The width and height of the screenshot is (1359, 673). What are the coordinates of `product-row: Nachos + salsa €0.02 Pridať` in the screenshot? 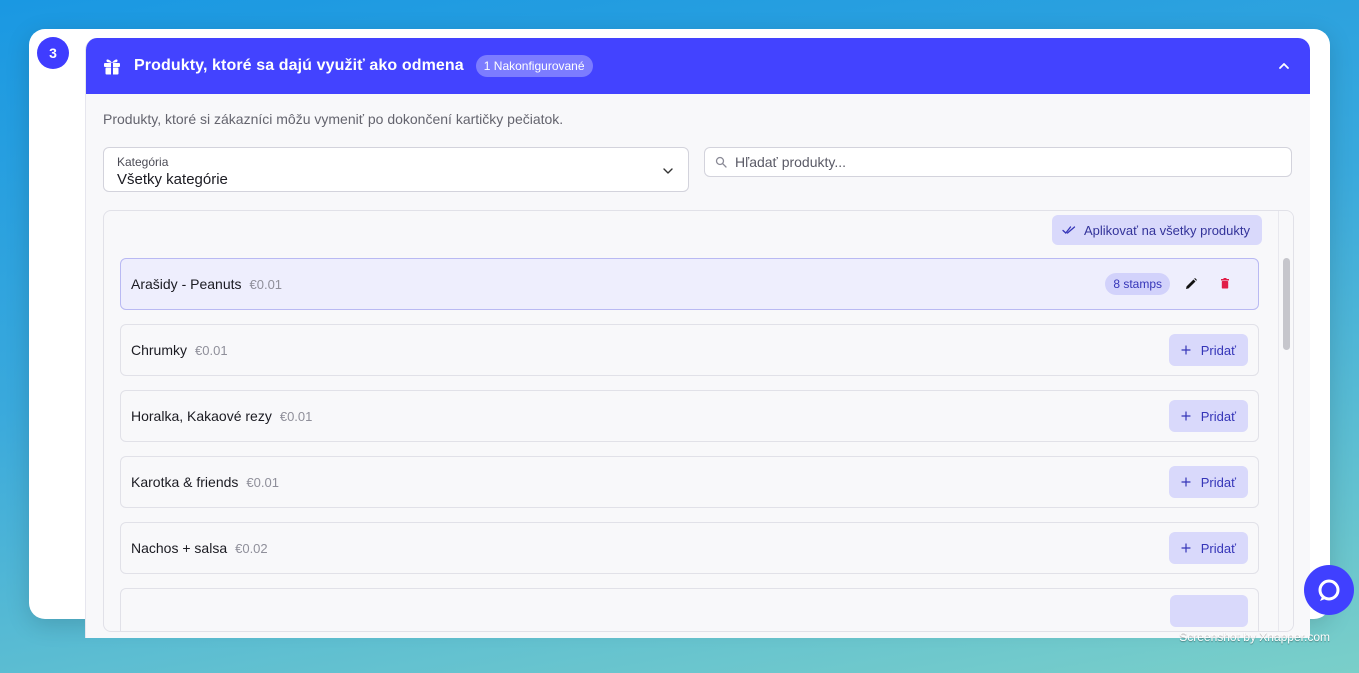 It's located at (689, 548).